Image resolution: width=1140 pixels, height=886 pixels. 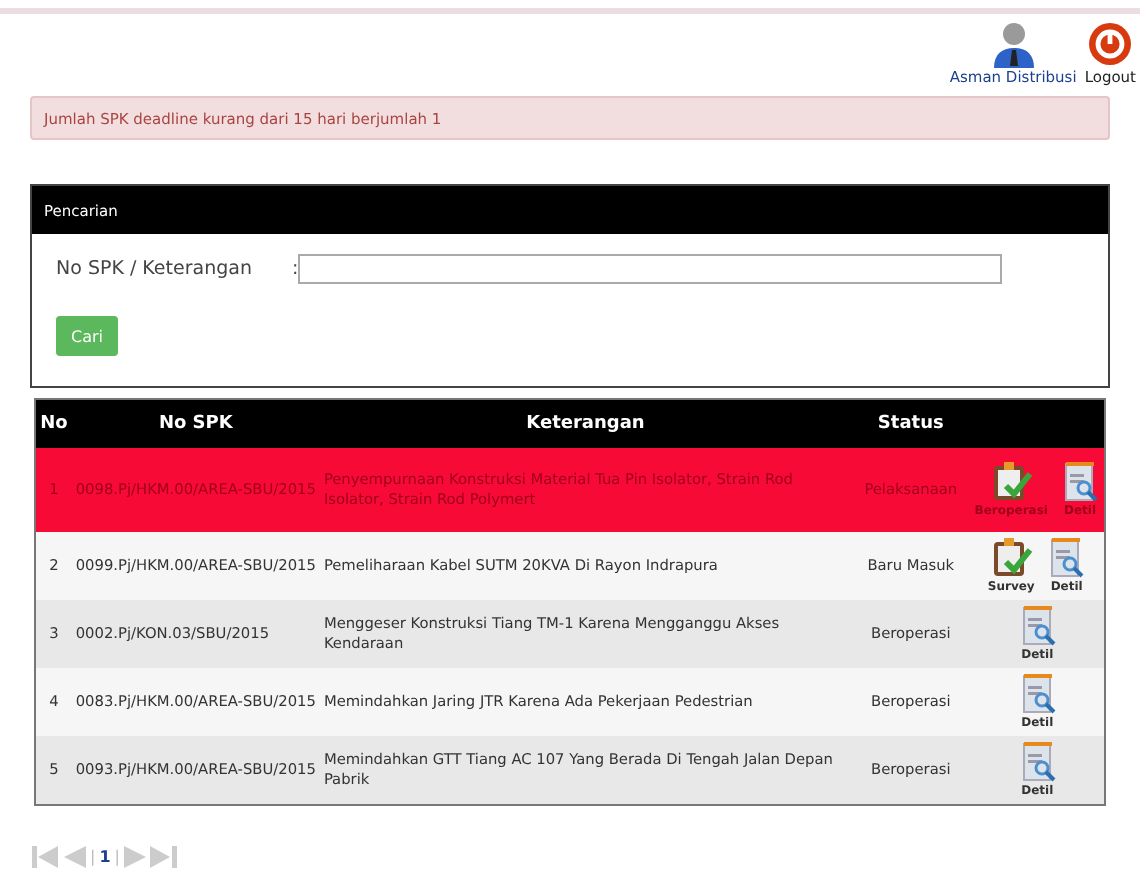 What do you see at coordinates (155, 269) in the screenshot?
I see `field-label: No SPK / Keterangan` at bounding box center [155, 269].